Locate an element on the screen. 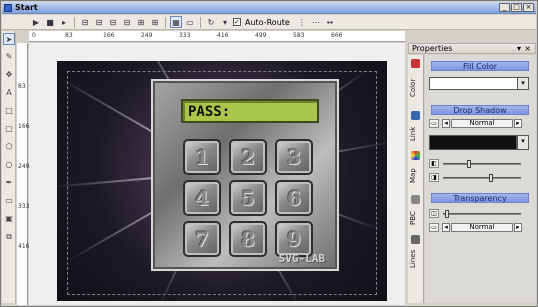  key-6: 6 is located at coordinates (294, 198).